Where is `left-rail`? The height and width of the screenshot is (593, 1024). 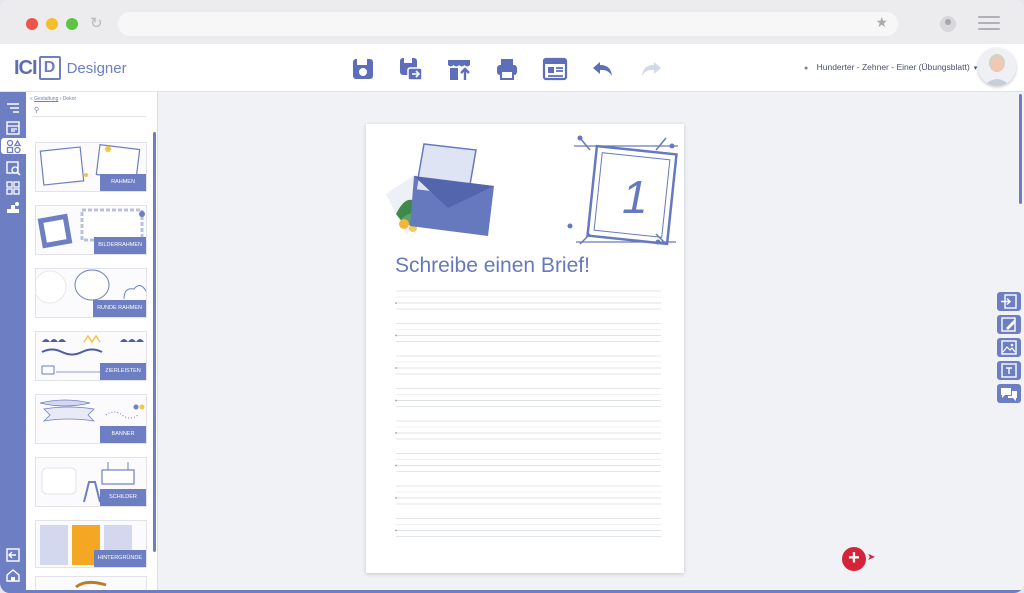 left-rail is located at coordinates (13, 342).